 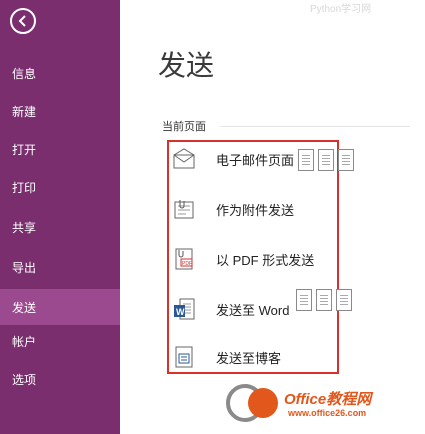 What do you see at coordinates (60, 379) in the screenshot?
I see `nav-item-options: 选项` at bounding box center [60, 379].